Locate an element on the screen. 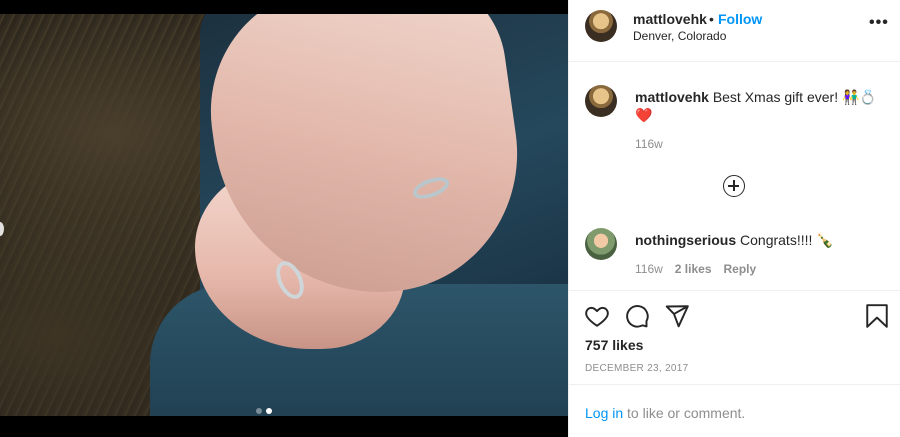 This screenshot has width=900, height=437. comment-text-block: nothingserious Congrats!!!! 🍾 is located at coordinates (757, 240).